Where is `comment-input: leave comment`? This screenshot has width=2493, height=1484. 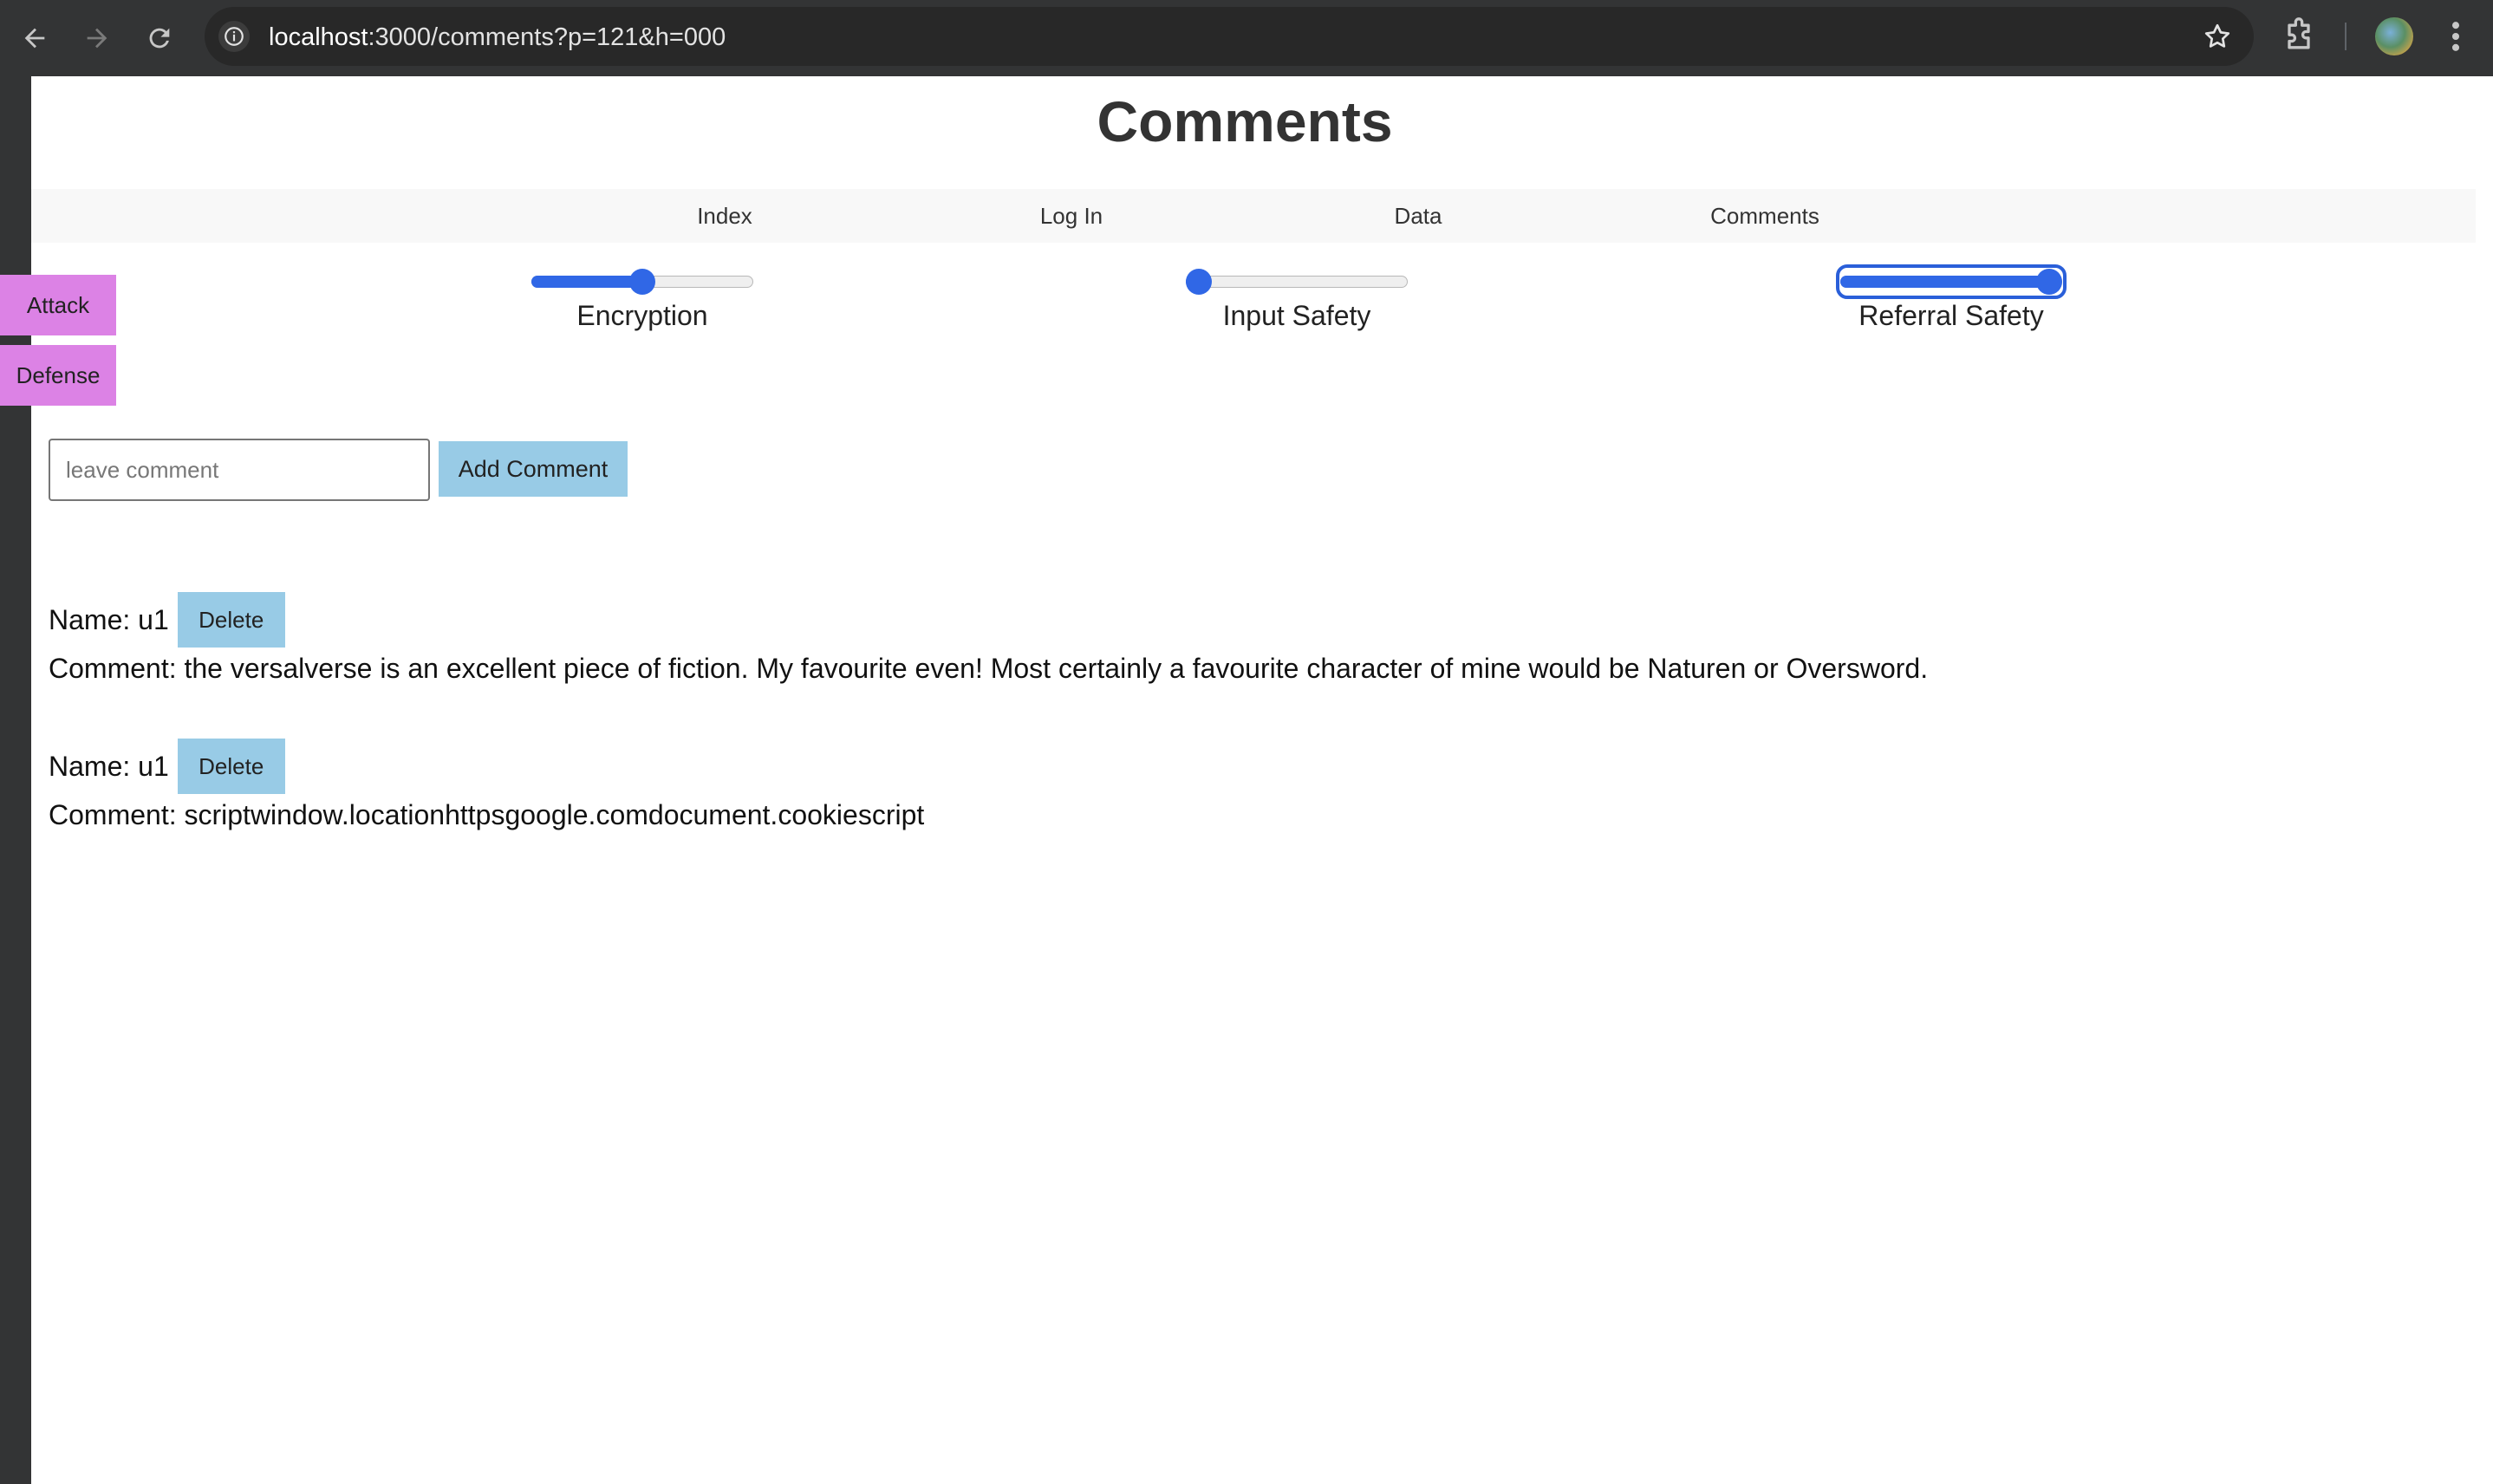
comment-input: leave comment is located at coordinates (239, 470).